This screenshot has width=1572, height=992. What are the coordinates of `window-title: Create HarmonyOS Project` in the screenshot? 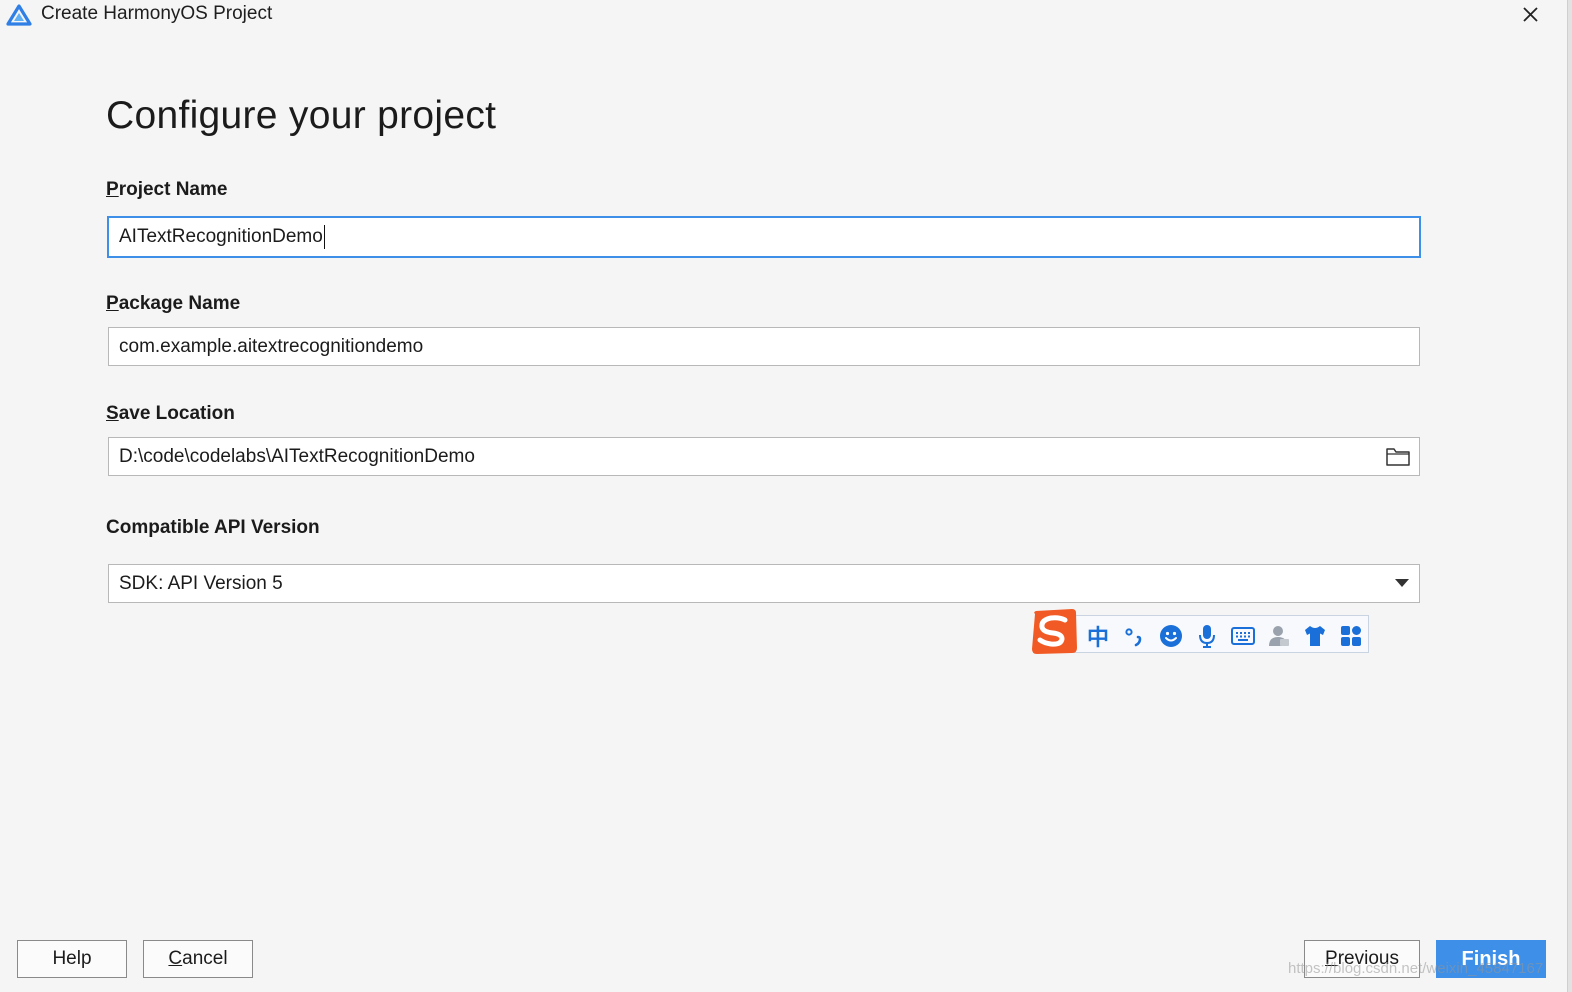 It's located at (157, 13).